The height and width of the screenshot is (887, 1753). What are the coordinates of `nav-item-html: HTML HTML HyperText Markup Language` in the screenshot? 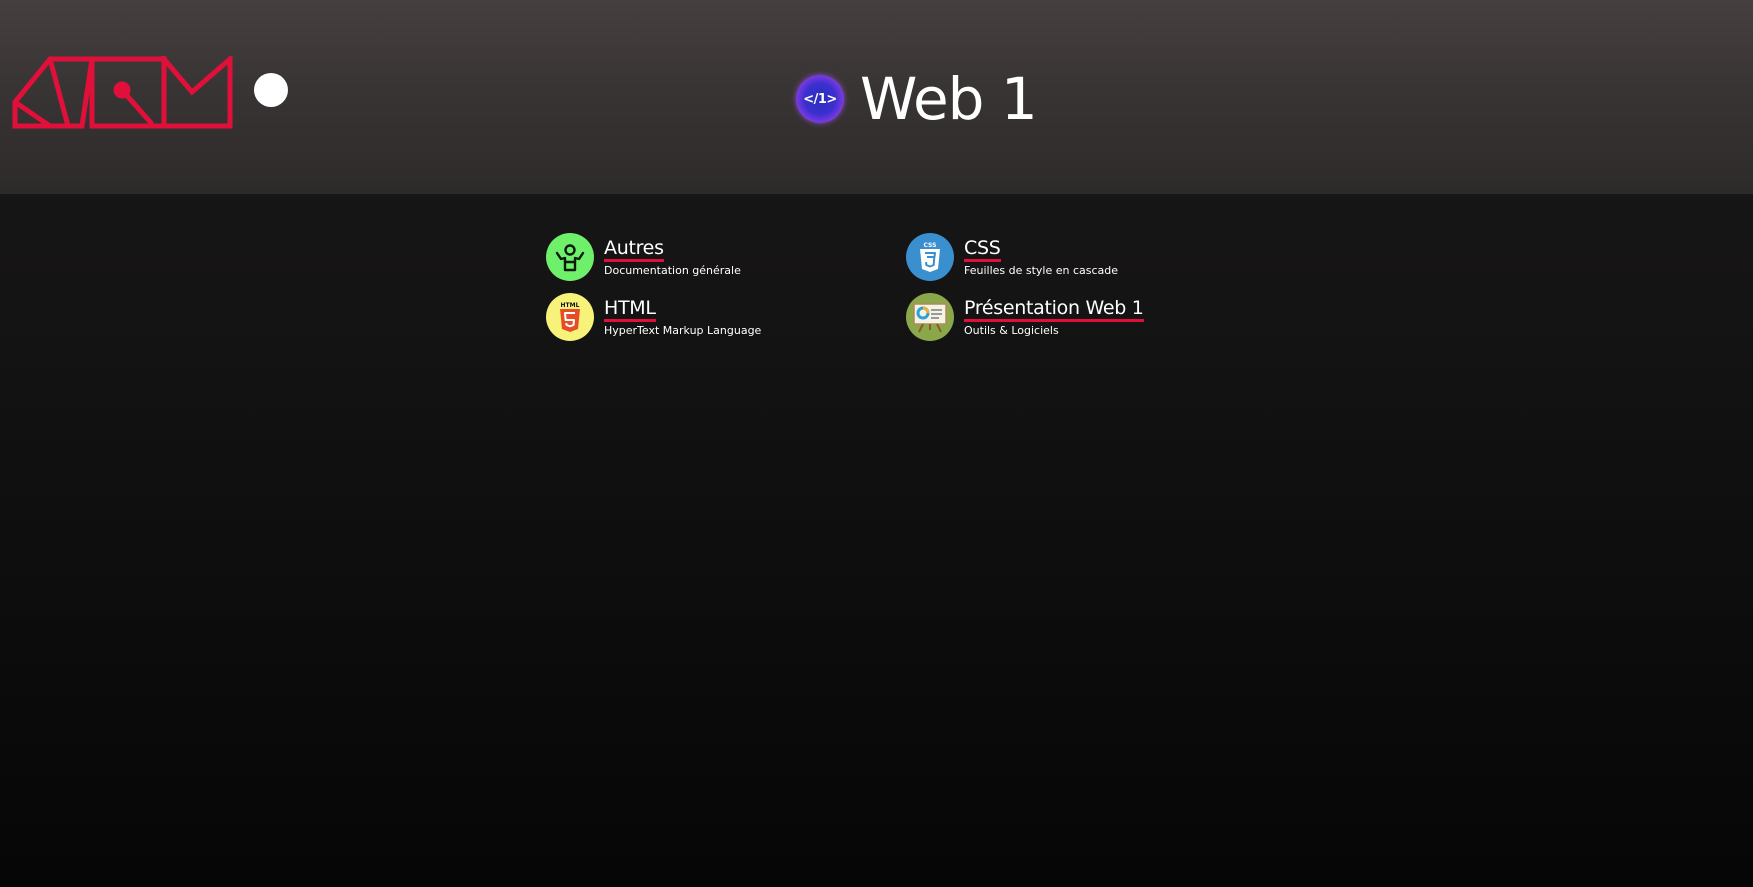 It's located at (653, 317).